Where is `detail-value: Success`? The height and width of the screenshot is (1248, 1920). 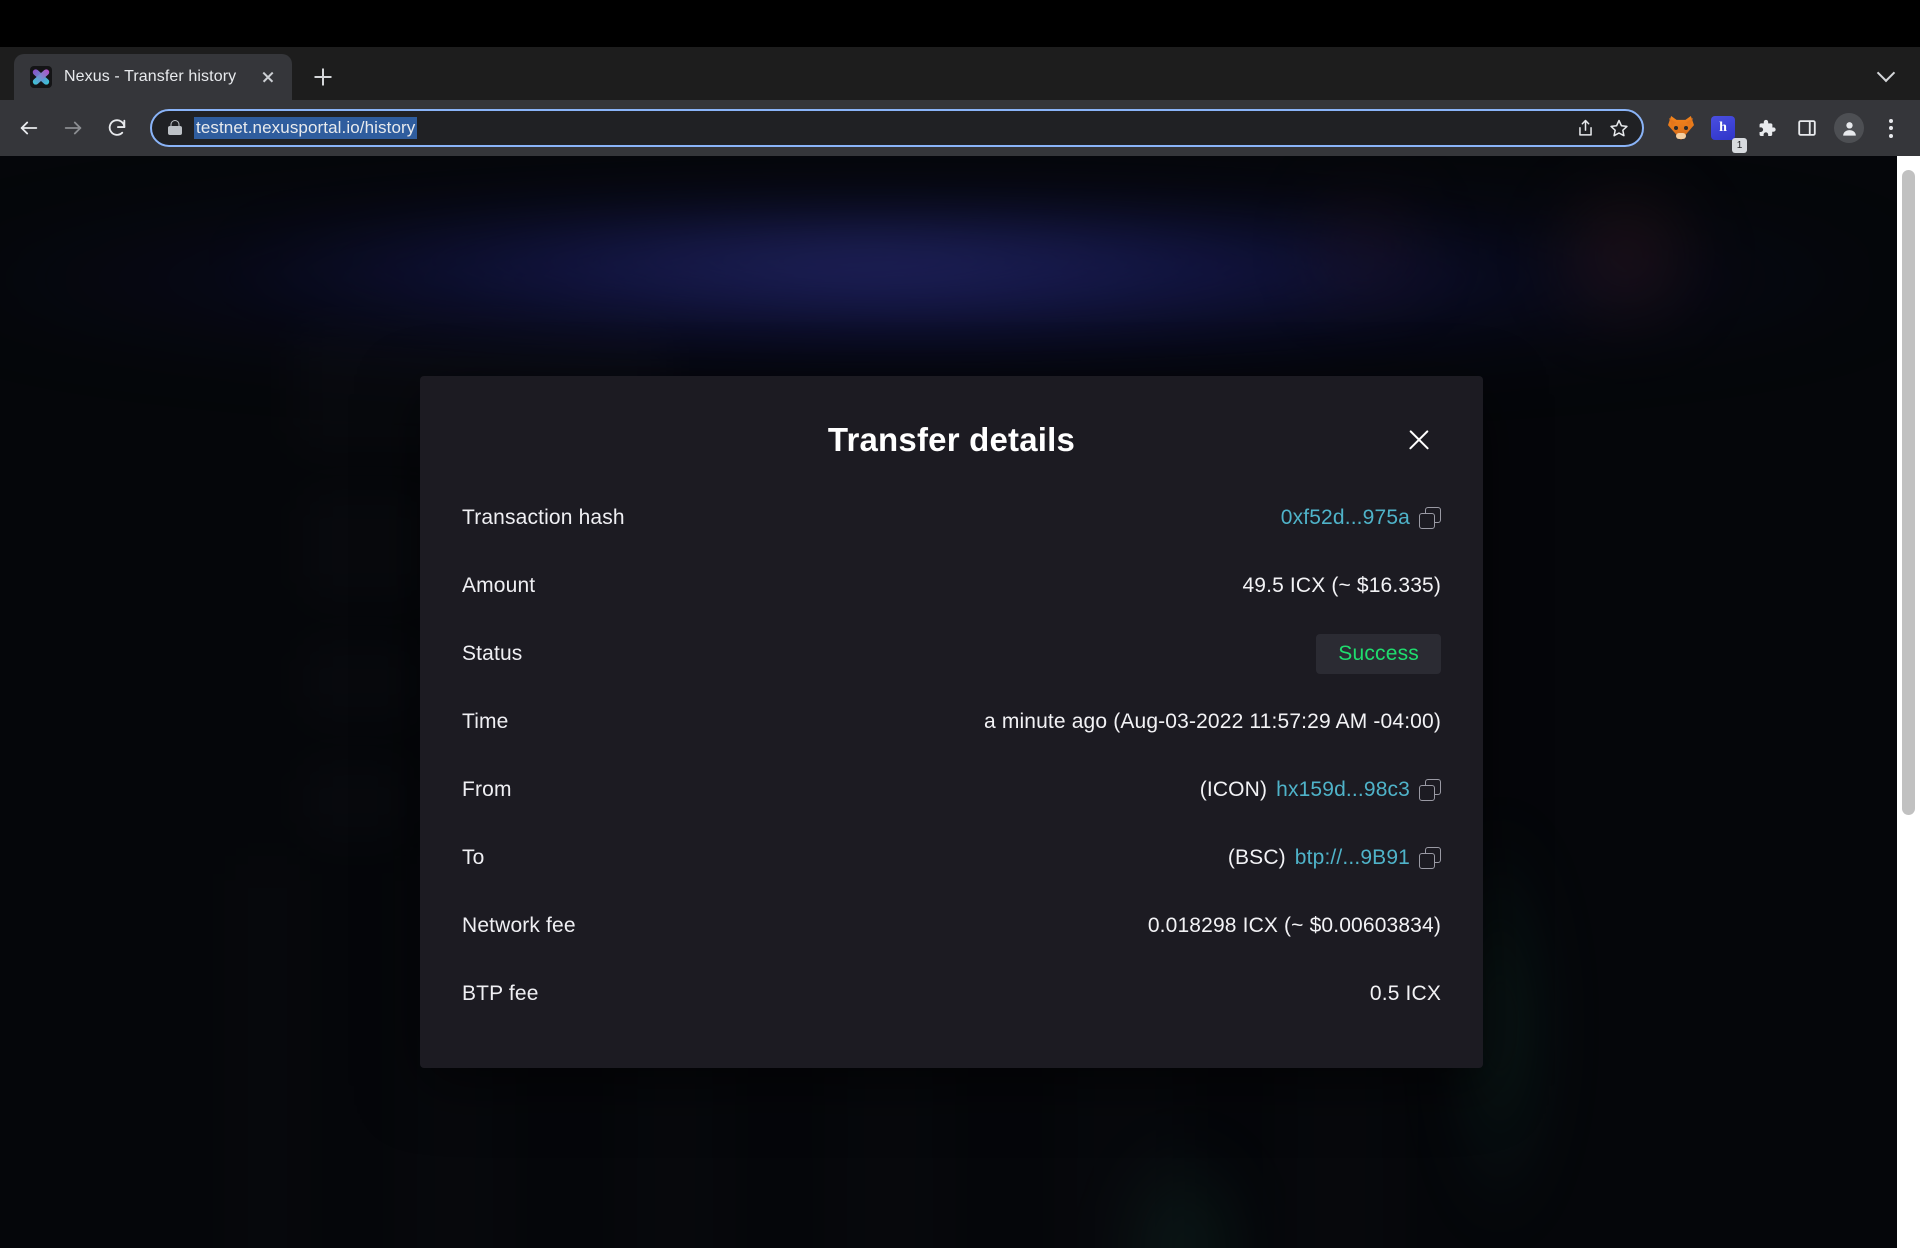 detail-value: Success is located at coordinates (1378, 654).